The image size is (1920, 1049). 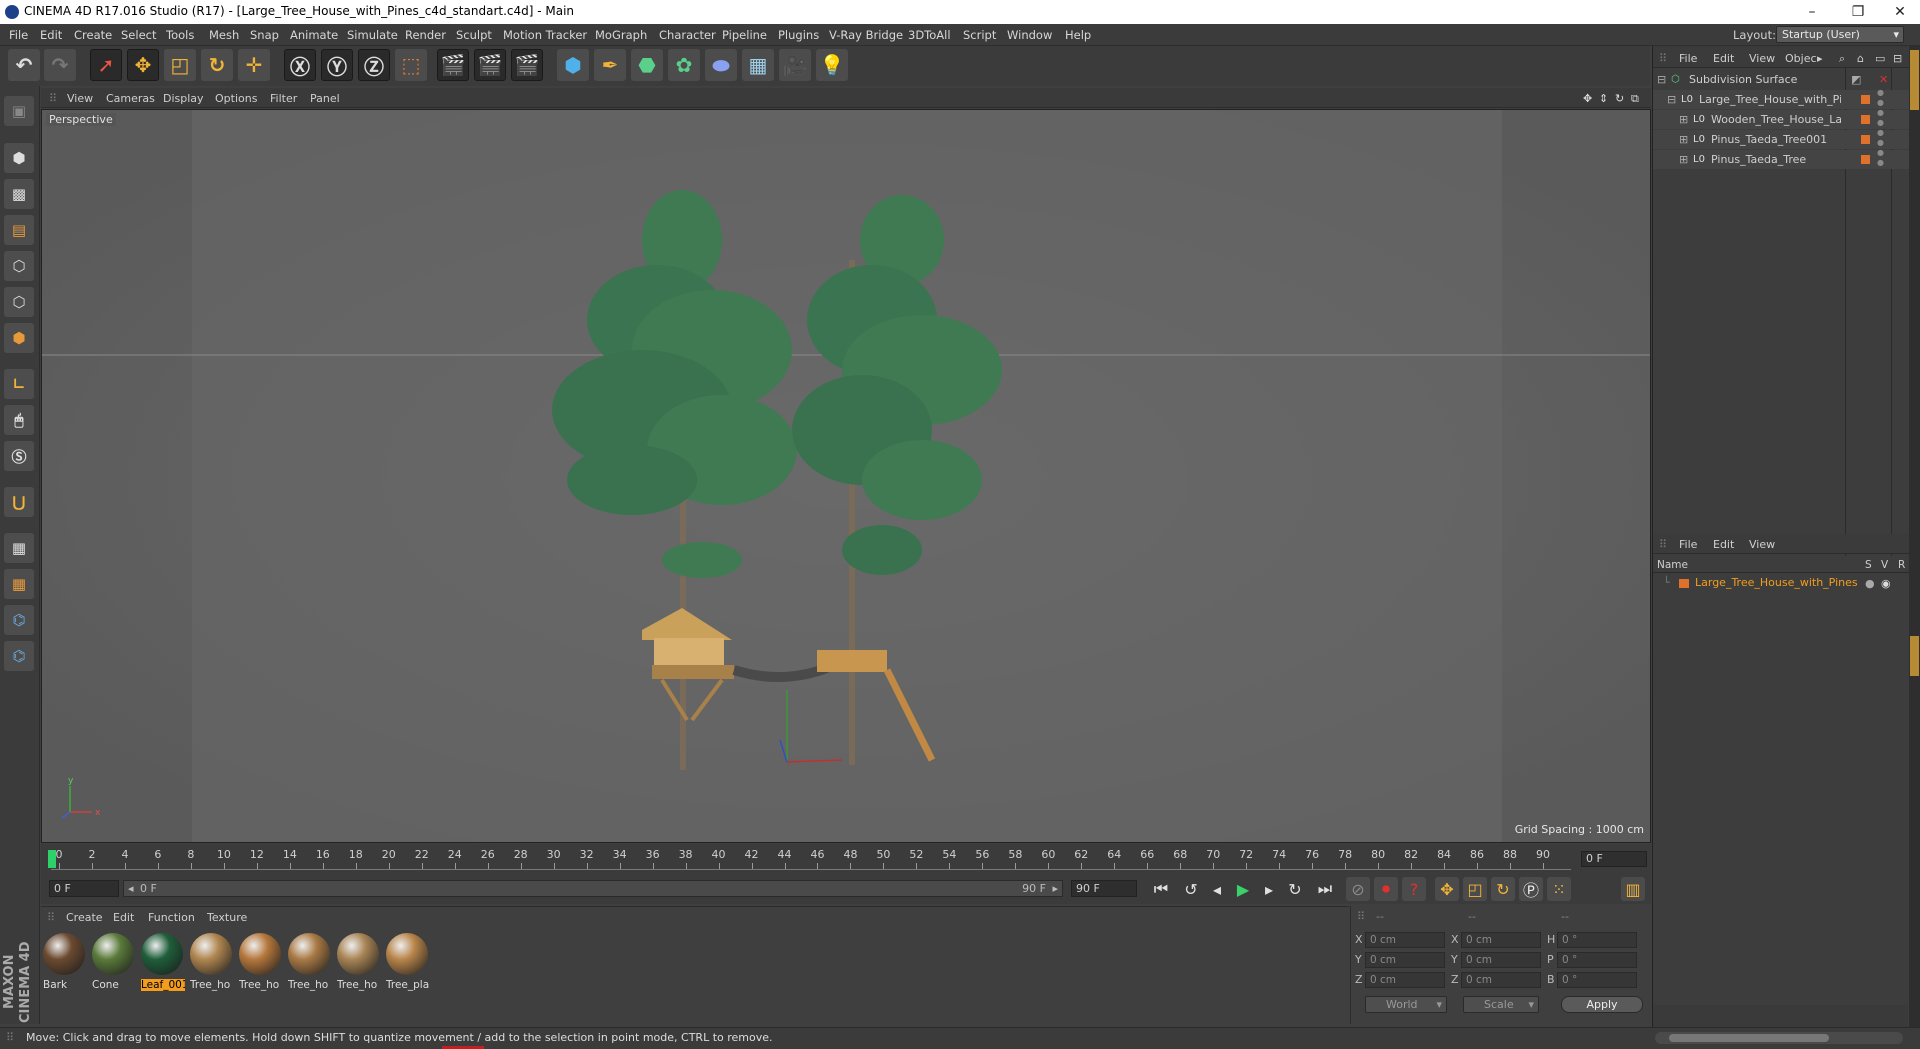 What do you see at coordinates (19, 302) in the screenshot?
I see `edges-mode-button: ⬡` at bounding box center [19, 302].